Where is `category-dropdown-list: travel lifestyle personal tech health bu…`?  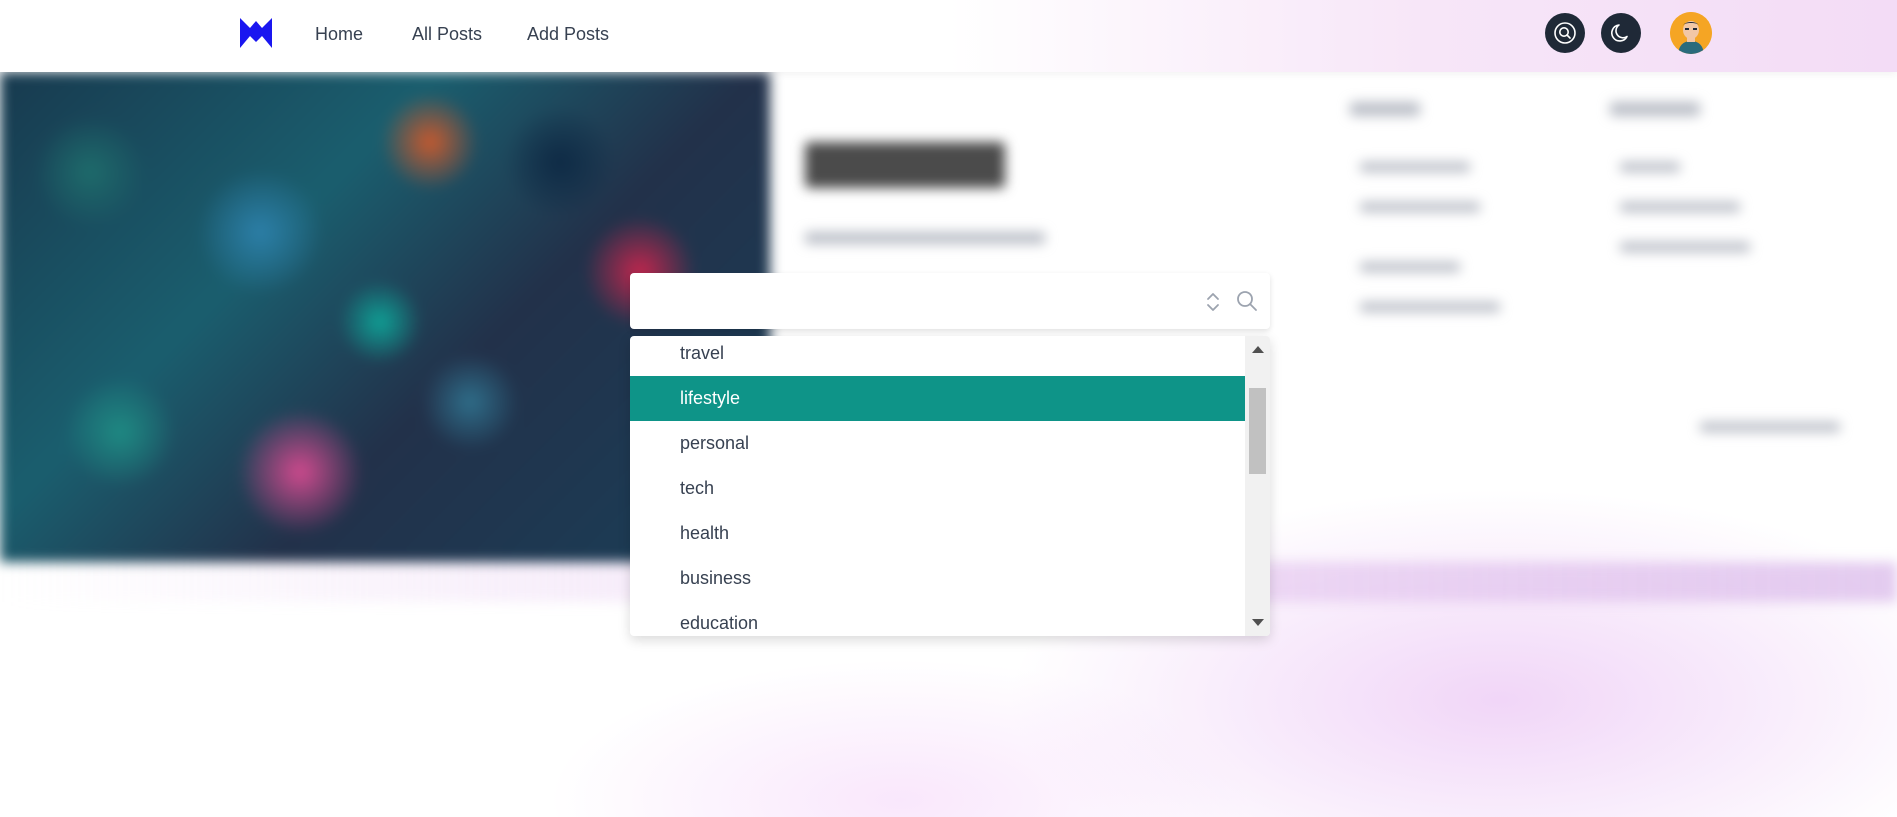 category-dropdown-list: travel lifestyle personal tech health bu… is located at coordinates (950, 486).